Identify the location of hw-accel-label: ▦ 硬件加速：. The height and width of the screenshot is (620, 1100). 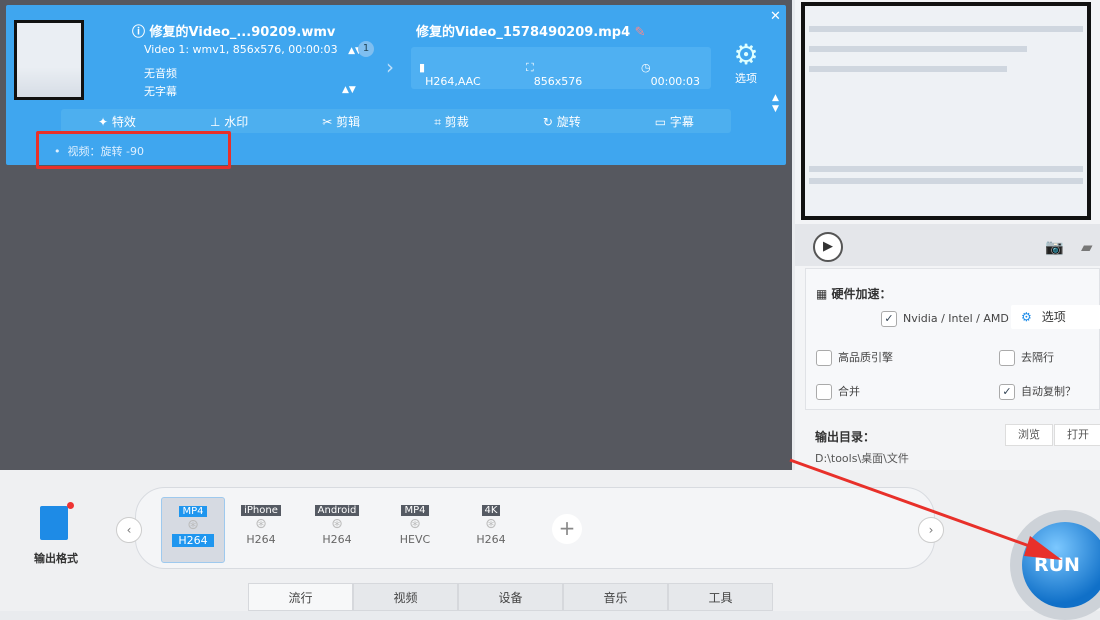
(854, 293).